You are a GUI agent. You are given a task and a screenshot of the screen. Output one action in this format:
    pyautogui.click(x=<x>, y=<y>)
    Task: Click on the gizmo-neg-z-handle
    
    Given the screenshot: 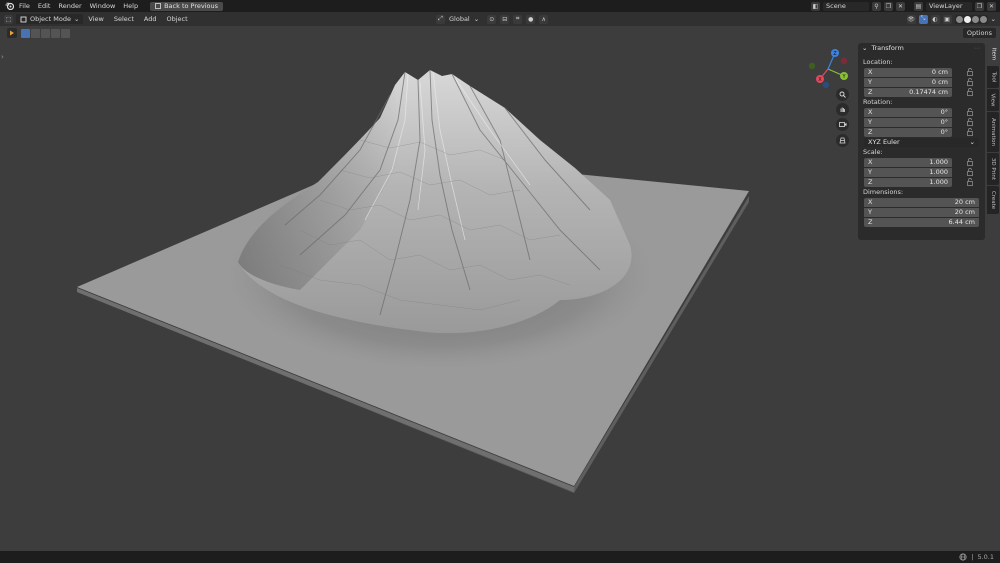 What is the action you would take?
    pyautogui.click(x=826, y=85)
    